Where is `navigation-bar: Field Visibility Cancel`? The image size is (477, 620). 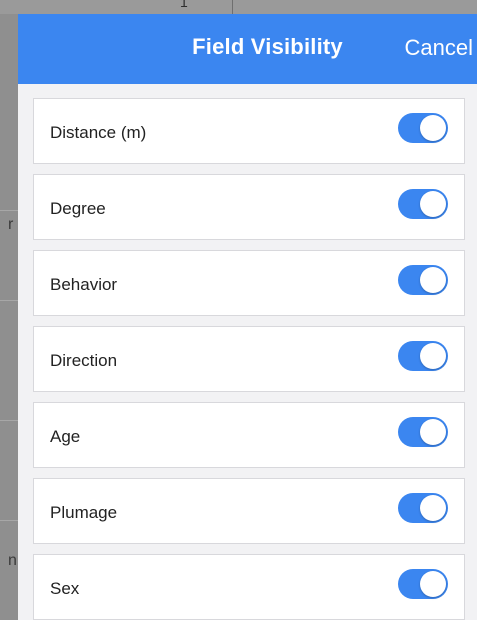 navigation-bar: Field Visibility Cancel is located at coordinates (247, 49).